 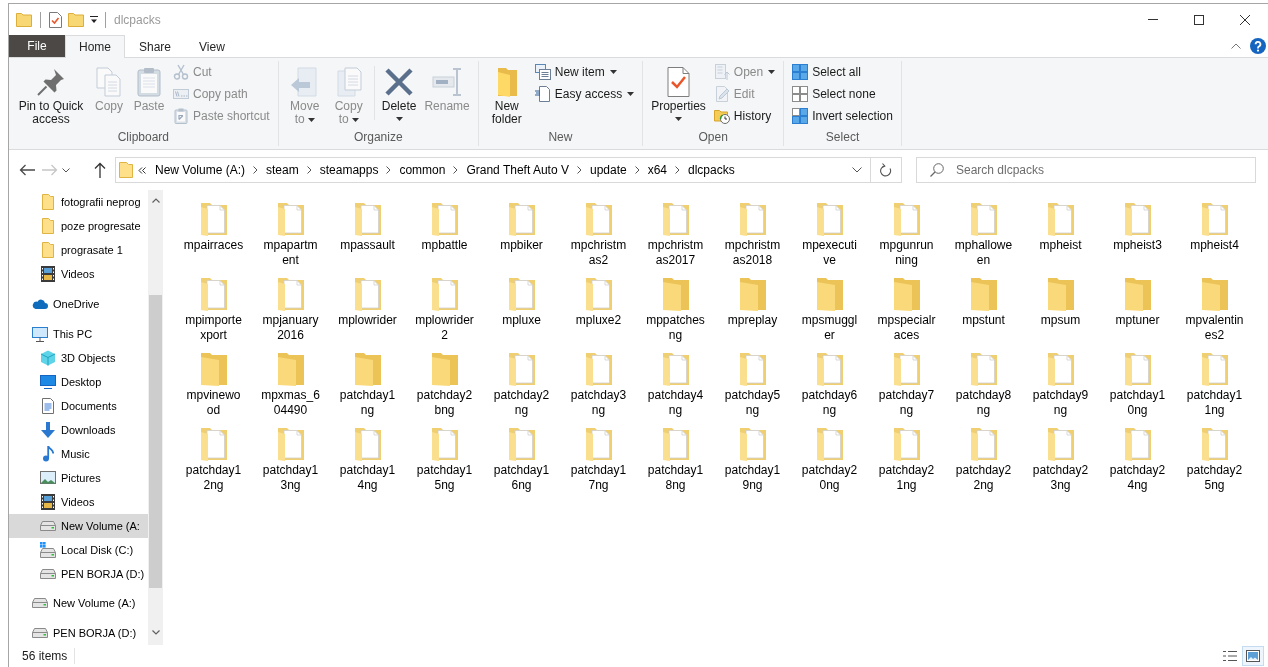 What do you see at coordinates (598, 307) in the screenshot?
I see `folder-item: mpluxe2` at bounding box center [598, 307].